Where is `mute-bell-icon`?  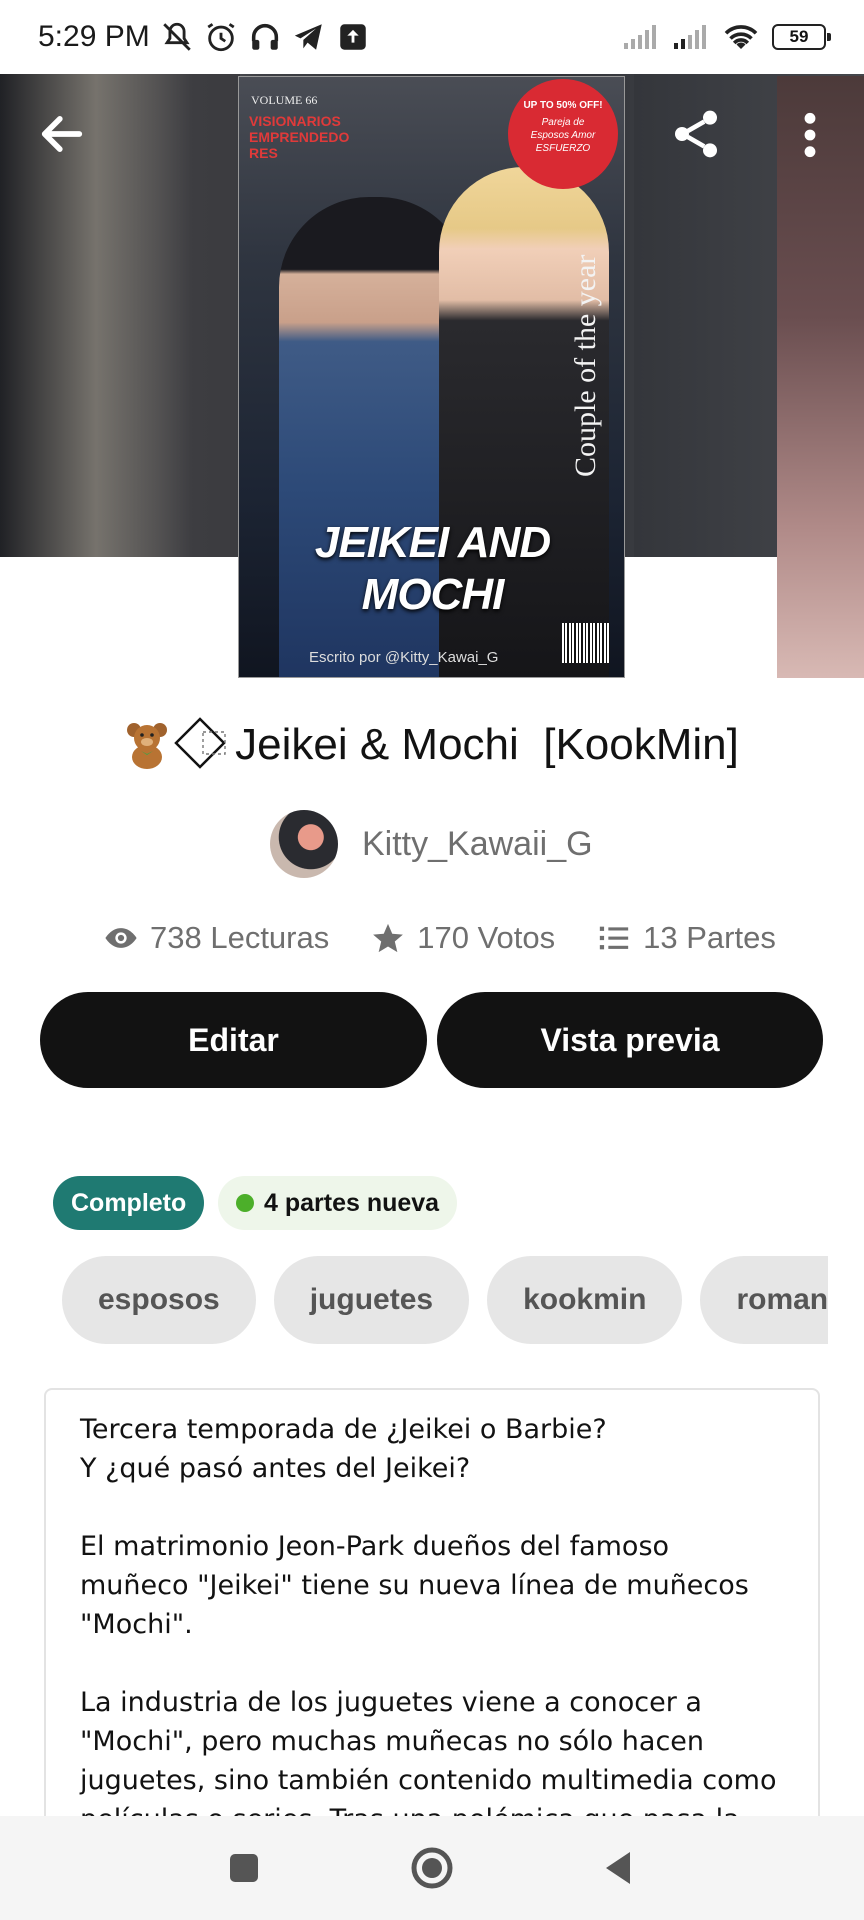
mute-bell-icon is located at coordinates (176, 36).